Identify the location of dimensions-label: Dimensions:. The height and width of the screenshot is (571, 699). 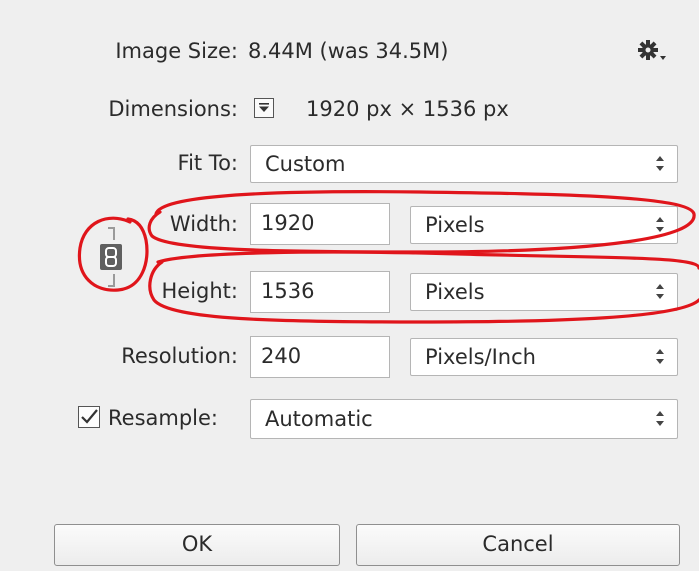
(173, 109).